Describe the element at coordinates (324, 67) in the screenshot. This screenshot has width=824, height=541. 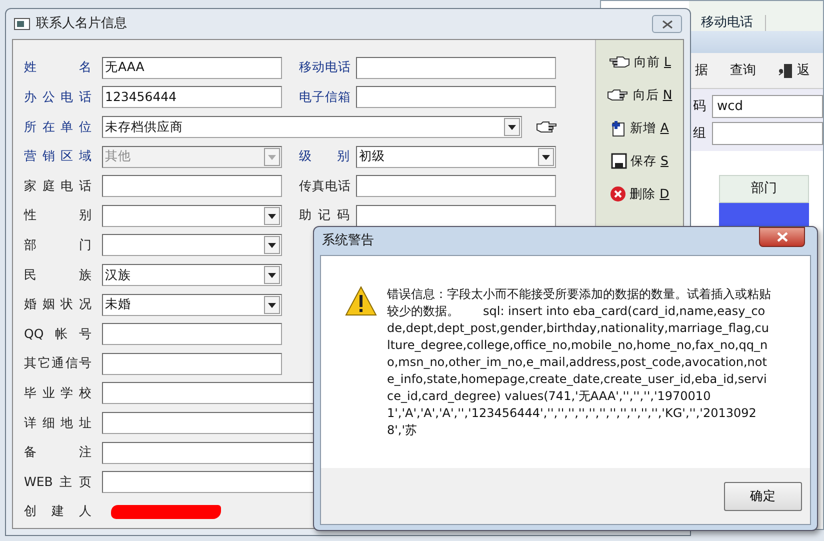
I see `field-label: 移动电话` at that location.